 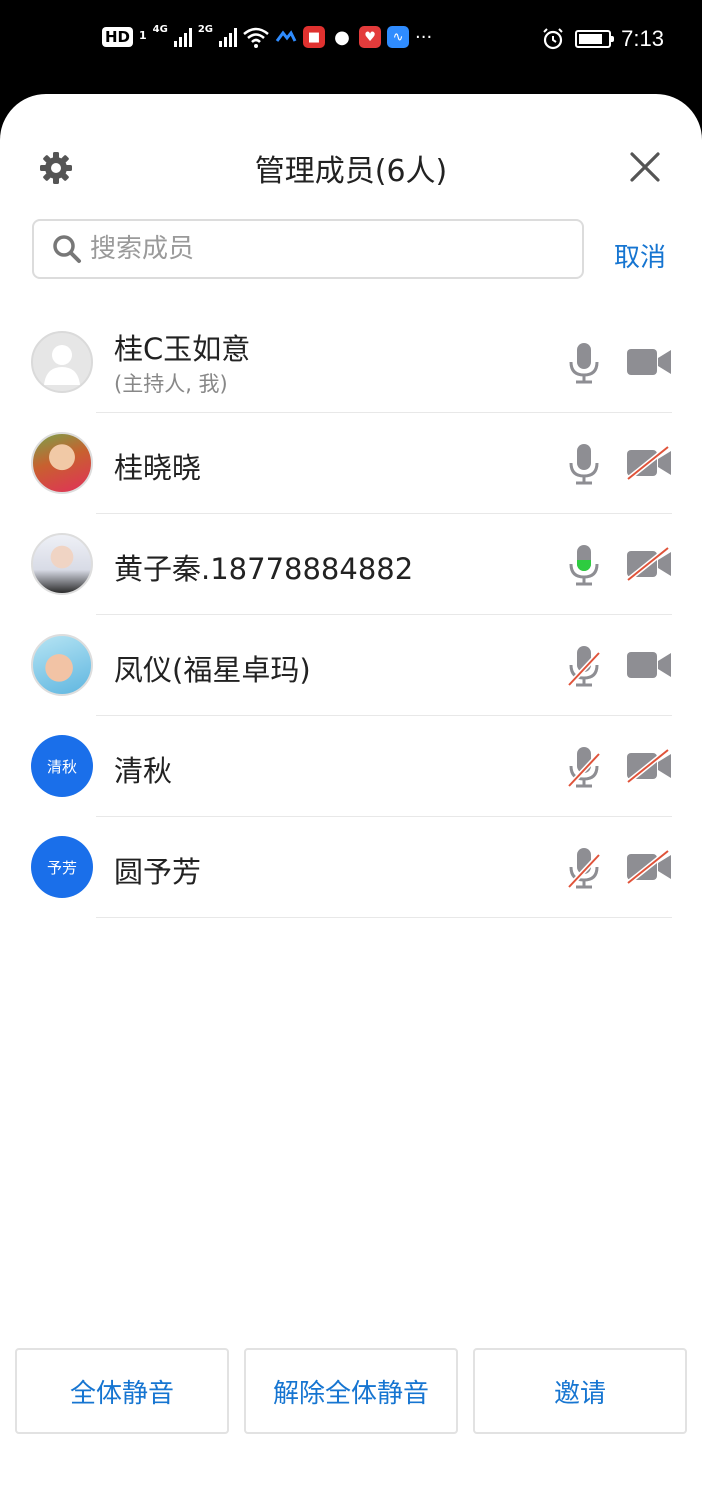 What do you see at coordinates (342, 37) in the screenshot?
I see `wechat-icon: ●` at bounding box center [342, 37].